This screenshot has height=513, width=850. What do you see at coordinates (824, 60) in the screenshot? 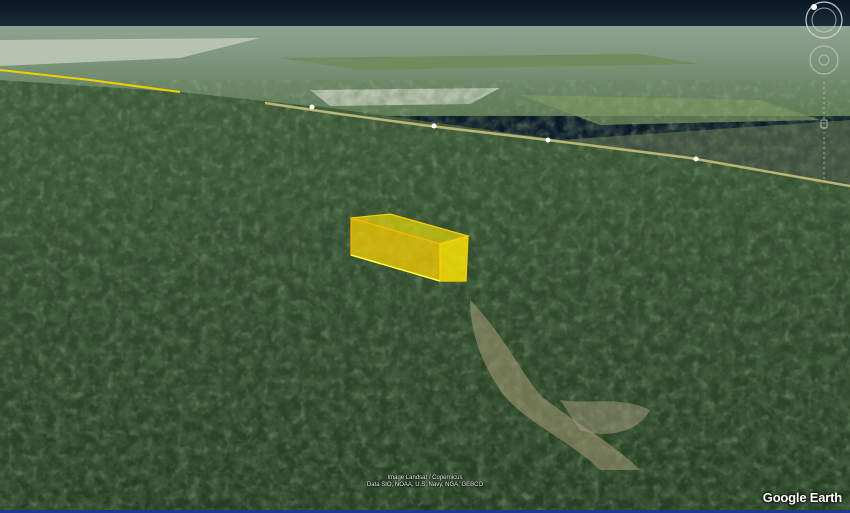
I see `look-joystick-icon` at bounding box center [824, 60].